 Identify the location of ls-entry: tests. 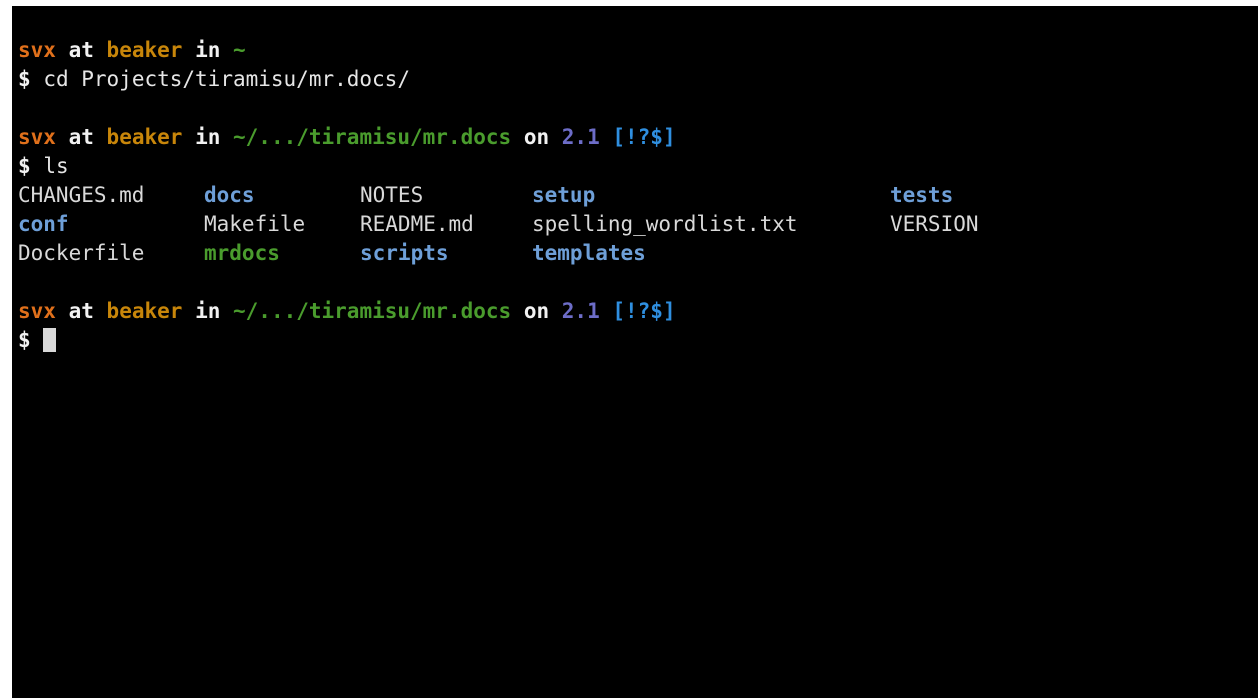
(922, 195).